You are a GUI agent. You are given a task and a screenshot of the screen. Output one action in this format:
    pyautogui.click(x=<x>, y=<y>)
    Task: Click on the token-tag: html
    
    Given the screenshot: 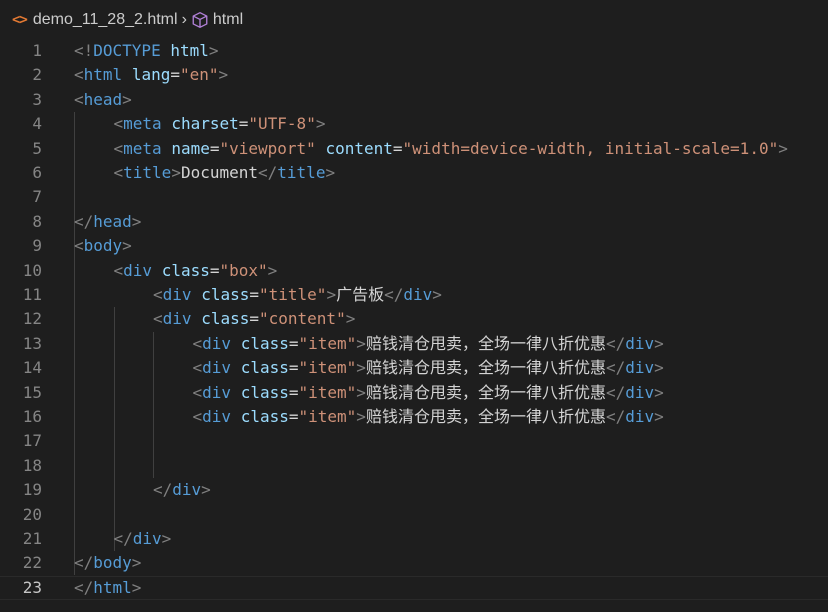 What is the action you would take?
    pyautogui.click(x=103, y=75)
    